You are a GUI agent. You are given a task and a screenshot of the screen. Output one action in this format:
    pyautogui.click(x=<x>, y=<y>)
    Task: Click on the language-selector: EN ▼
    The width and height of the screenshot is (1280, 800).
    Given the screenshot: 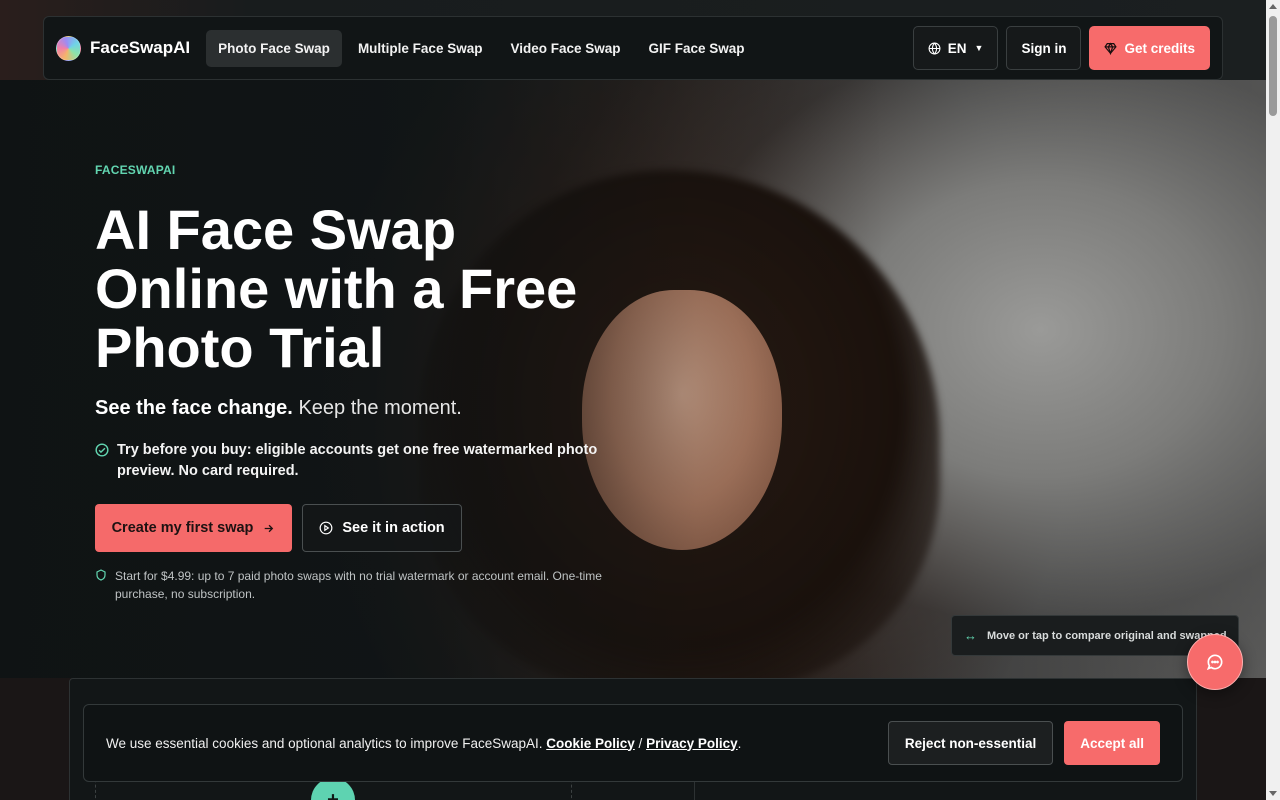 What is the action you would take?
    pyautogui.click(x=955, y=48)
    